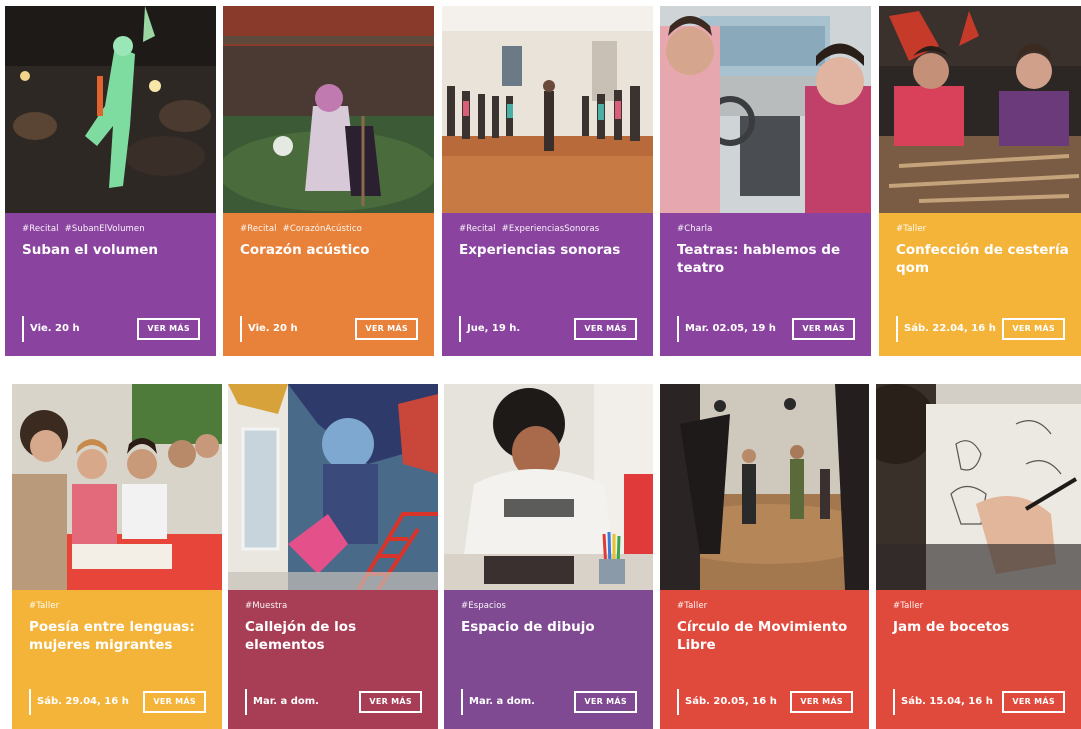  Describe the element at coordinates (951, 627) in the screenshot. I see `card-title: Jam de bocetos` at that location.